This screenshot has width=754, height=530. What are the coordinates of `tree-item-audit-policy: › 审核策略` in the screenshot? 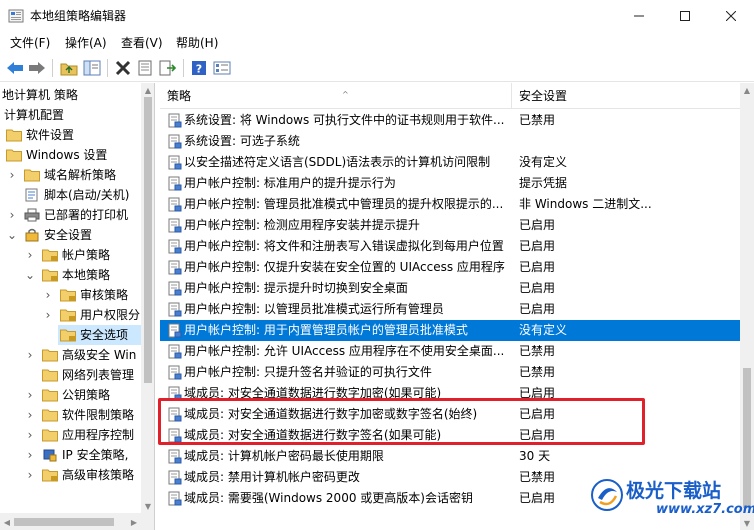 It's located at (70, 295).